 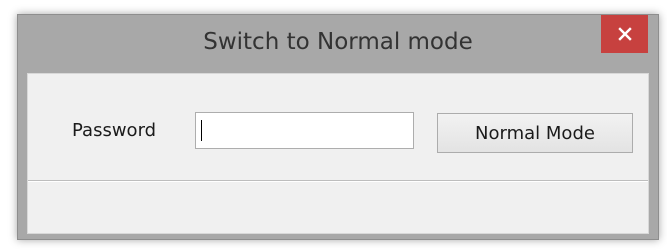 What do you see at coordinates (201, 130) in the screenshot?
I see `text-caret` at bounding box center [201, 130].